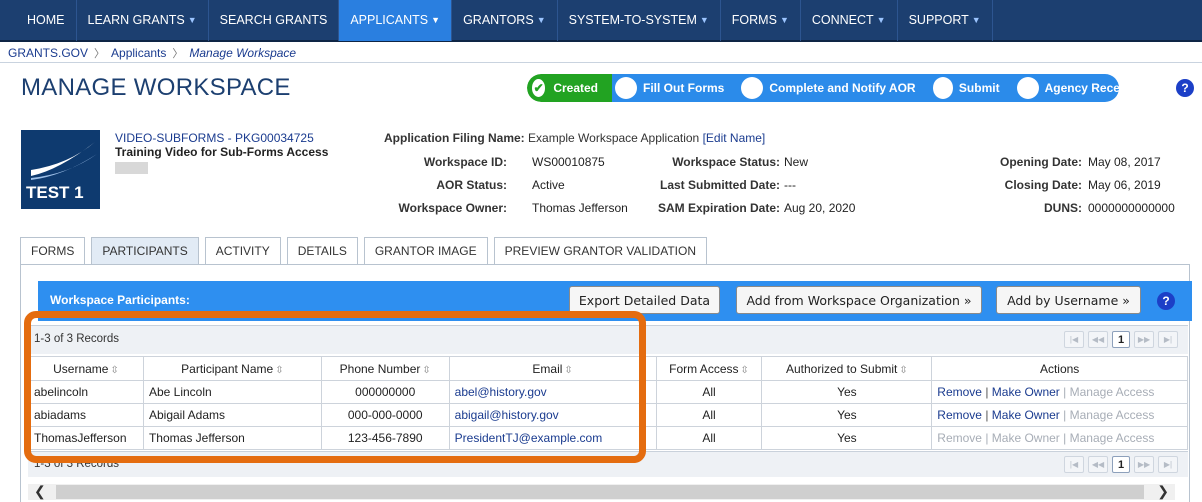 The image size is (1202, 502). Describe the element at coordinates (754, 20) in the screenshot. I see `nav-label: FORMS` at that location.